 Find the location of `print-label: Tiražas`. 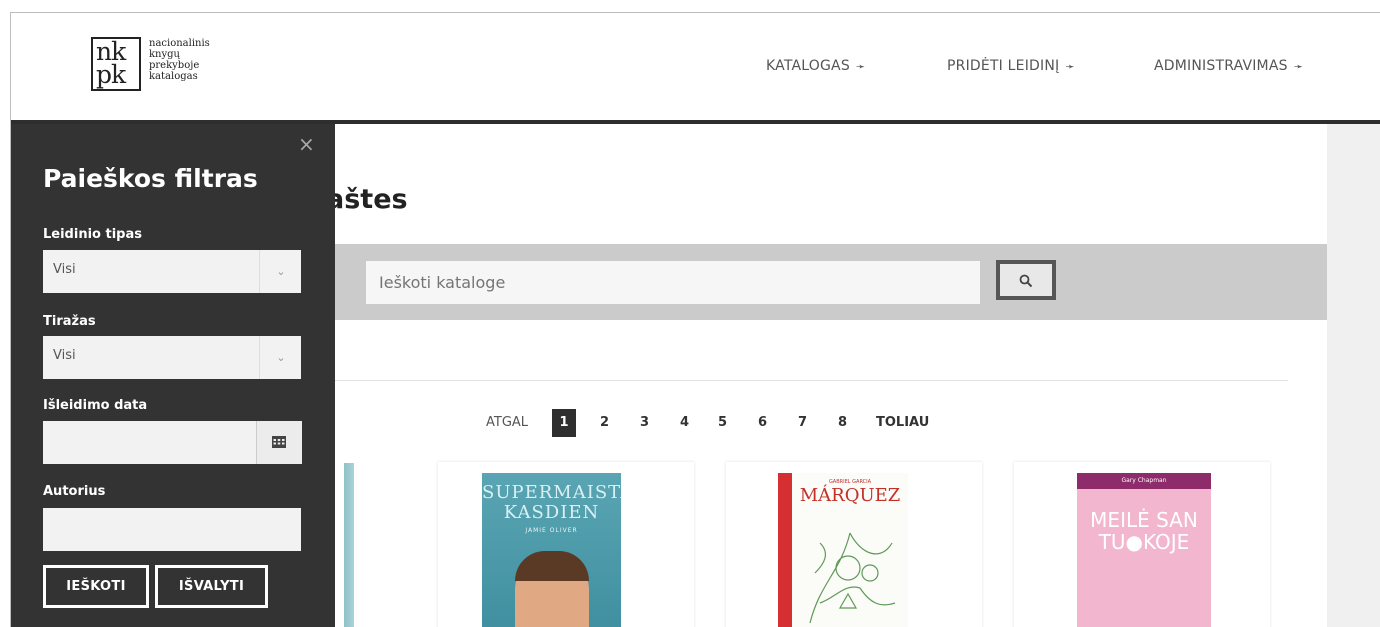

print-label: Tiražas is located at coordinates (69, 321).